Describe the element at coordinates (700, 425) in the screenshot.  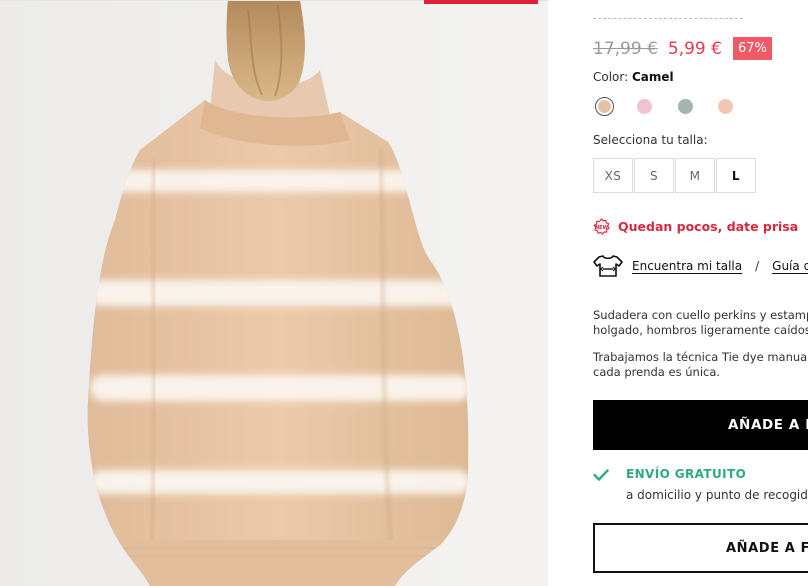
I see `add-to-cart-button: AÑADE A LA CESTA` at that location.